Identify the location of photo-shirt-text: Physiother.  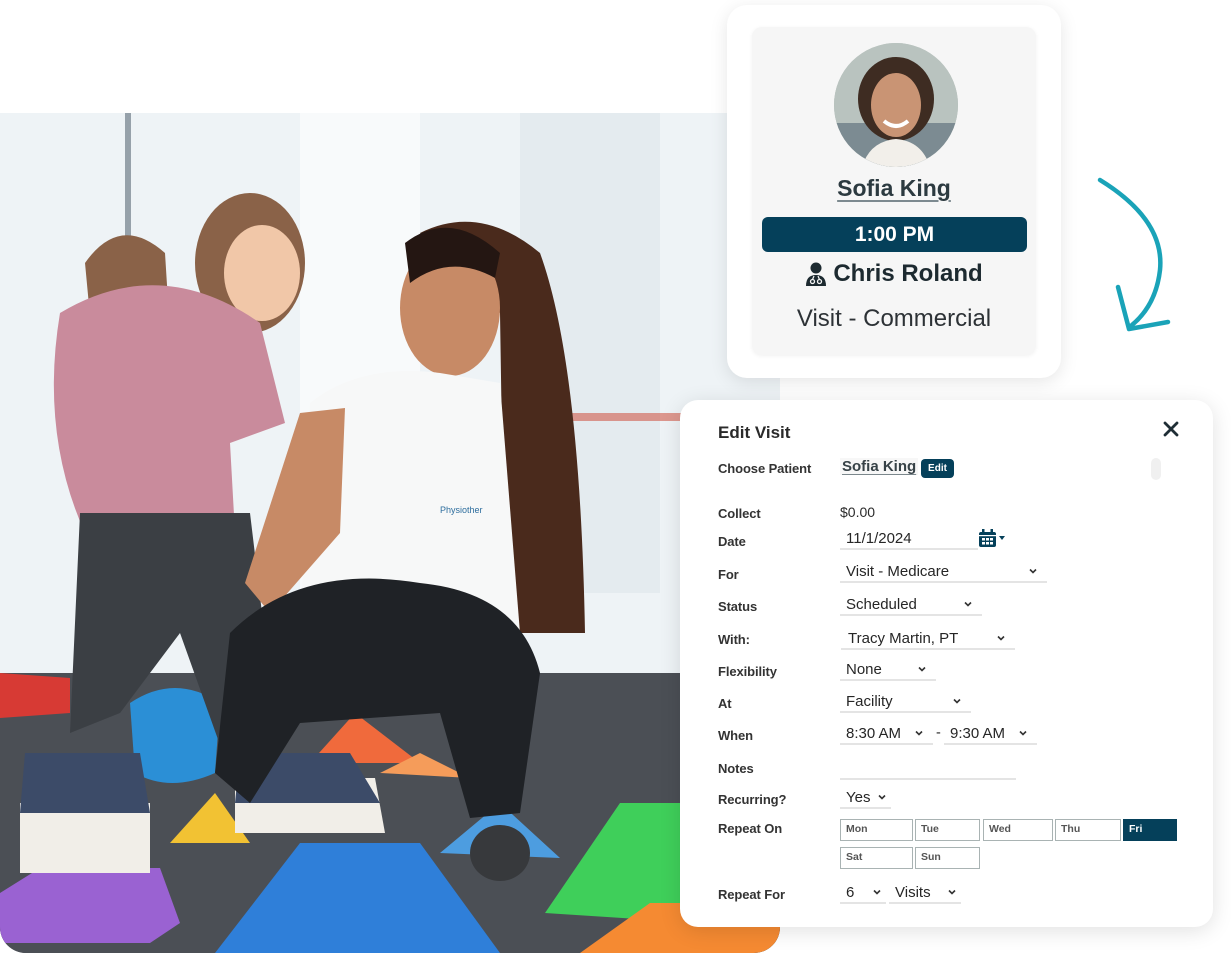
(461, 510).